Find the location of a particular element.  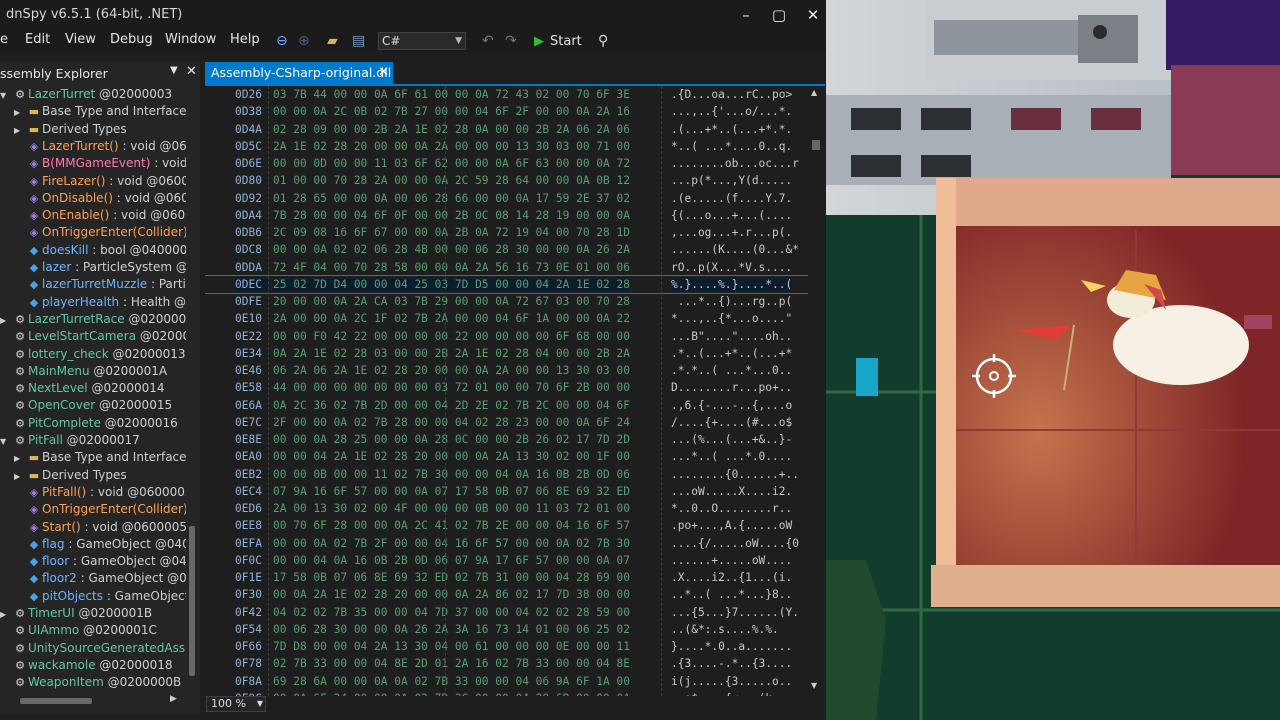

hex-ascii: .*..(...+*..(...+* is located at coordinates (731, 353).